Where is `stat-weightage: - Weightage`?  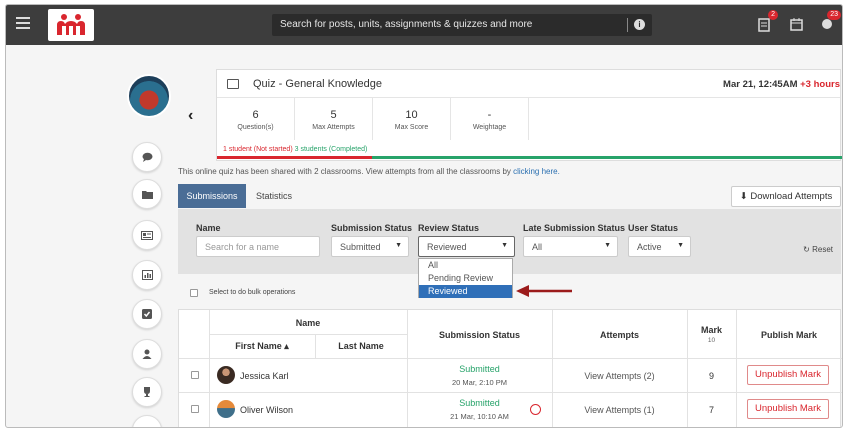 stat-weightage: - Weightage is located at coordinates (490, 119).